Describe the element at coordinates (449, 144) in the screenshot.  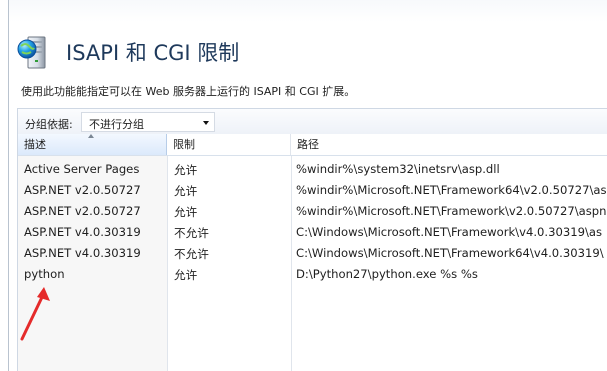
I see `column-header-path: 路径` at that location.